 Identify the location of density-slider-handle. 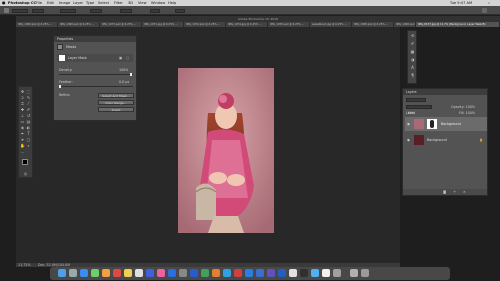
(131, 74).